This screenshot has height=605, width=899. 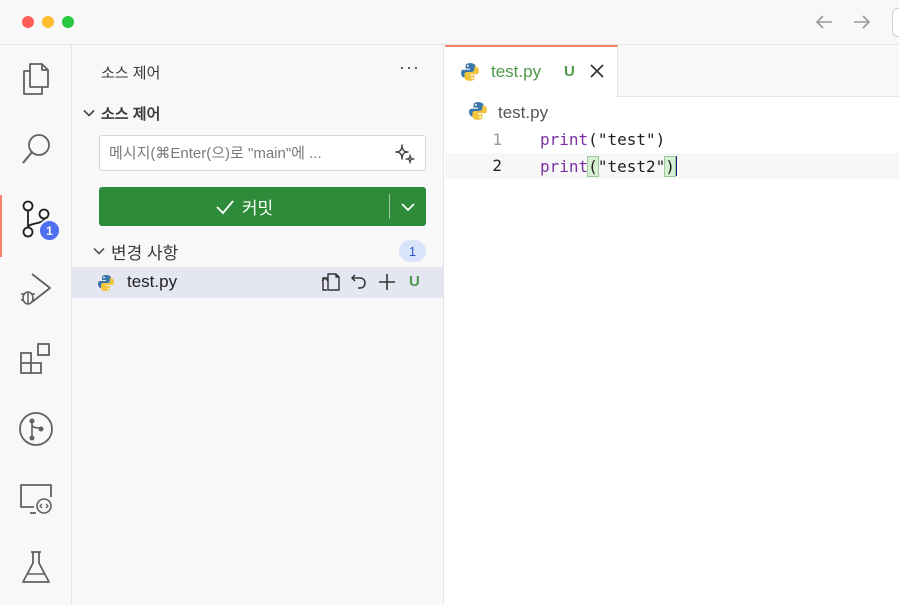 I want to click on commit-options-dropdown, so click(x=408, y=206).